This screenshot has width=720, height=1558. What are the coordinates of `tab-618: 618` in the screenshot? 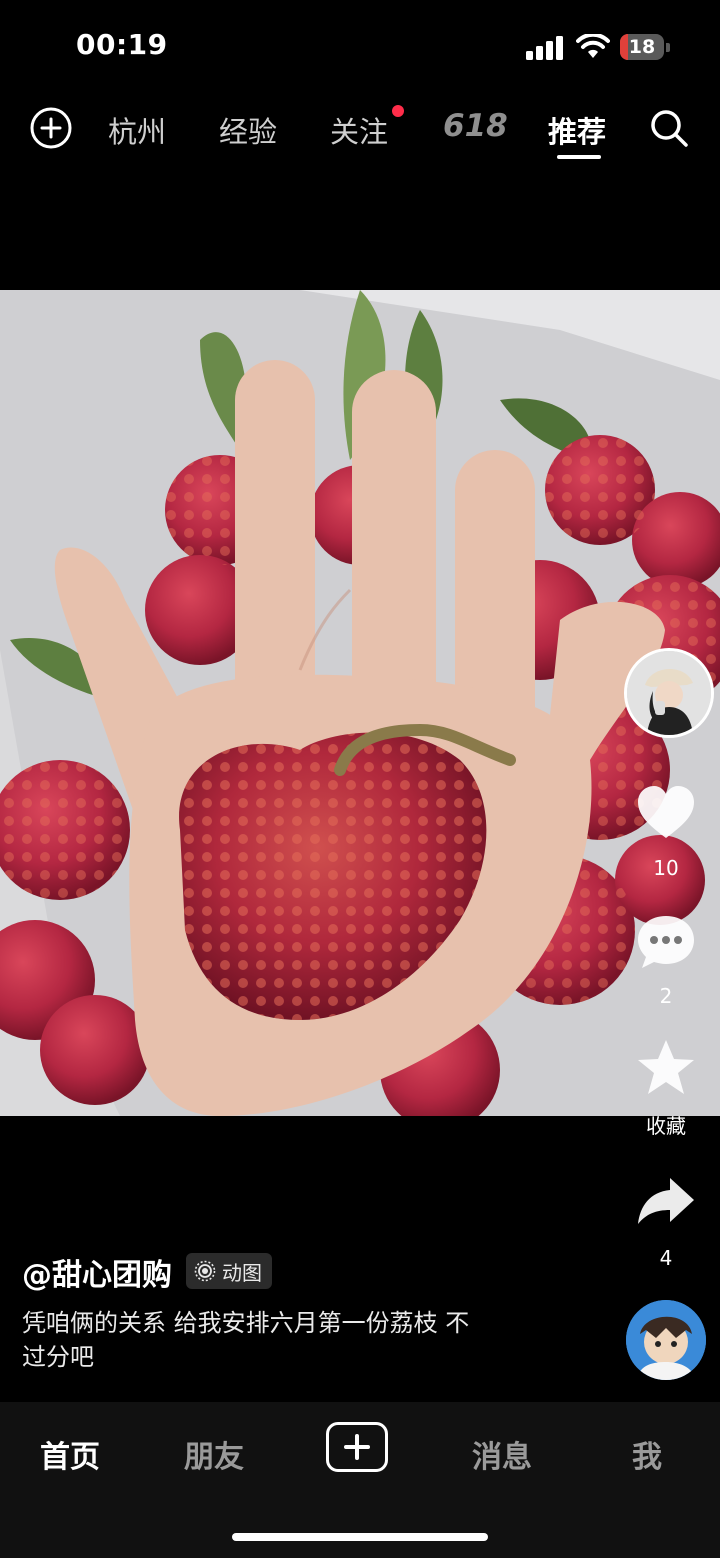 It's located at (475, 126).